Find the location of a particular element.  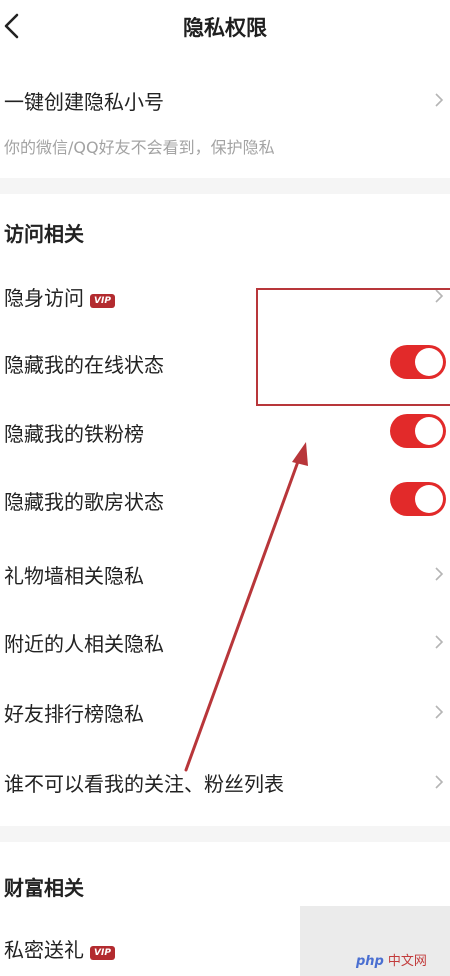

top-bar: 隐私权限 is located at coordinates (225, 28).